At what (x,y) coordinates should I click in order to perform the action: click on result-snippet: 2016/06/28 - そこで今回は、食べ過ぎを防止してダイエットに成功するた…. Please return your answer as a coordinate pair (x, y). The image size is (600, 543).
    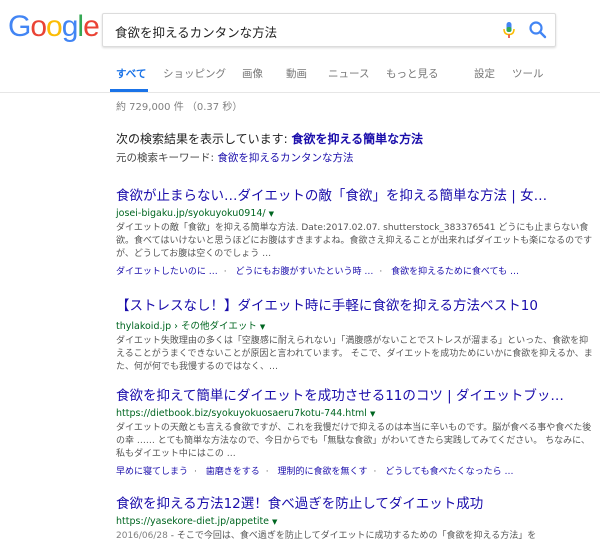
    Looking at the image, I should click on (356, 536).